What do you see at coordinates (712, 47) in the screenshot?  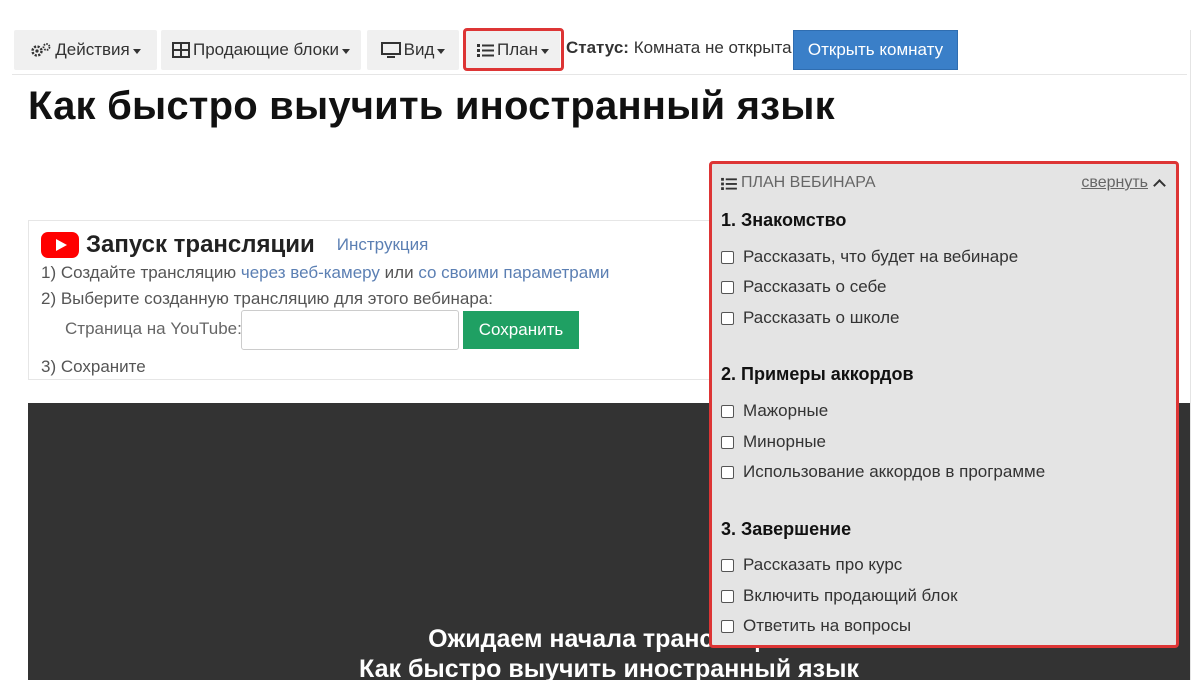 I see `status-value: Комната не открыта` at bounding box center [712, 47].